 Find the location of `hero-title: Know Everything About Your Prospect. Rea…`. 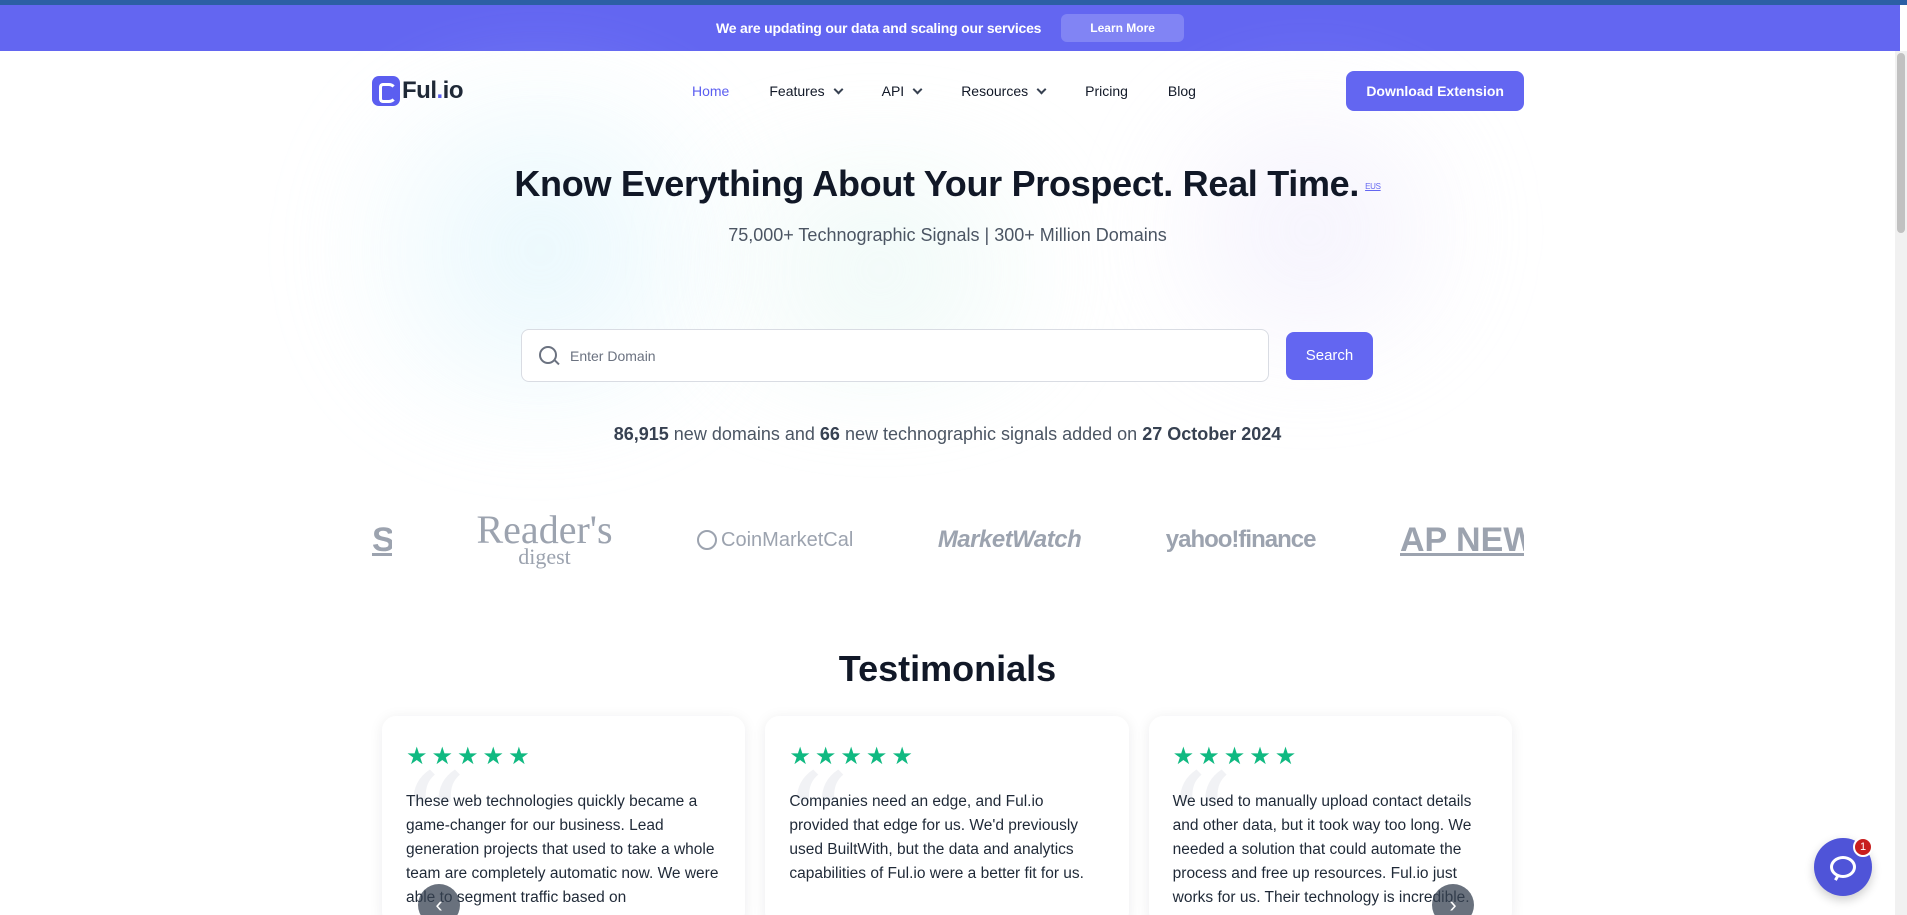

hero-title: Know Everything About Your Prospect. Rea… is located at coordinates (947, 183).